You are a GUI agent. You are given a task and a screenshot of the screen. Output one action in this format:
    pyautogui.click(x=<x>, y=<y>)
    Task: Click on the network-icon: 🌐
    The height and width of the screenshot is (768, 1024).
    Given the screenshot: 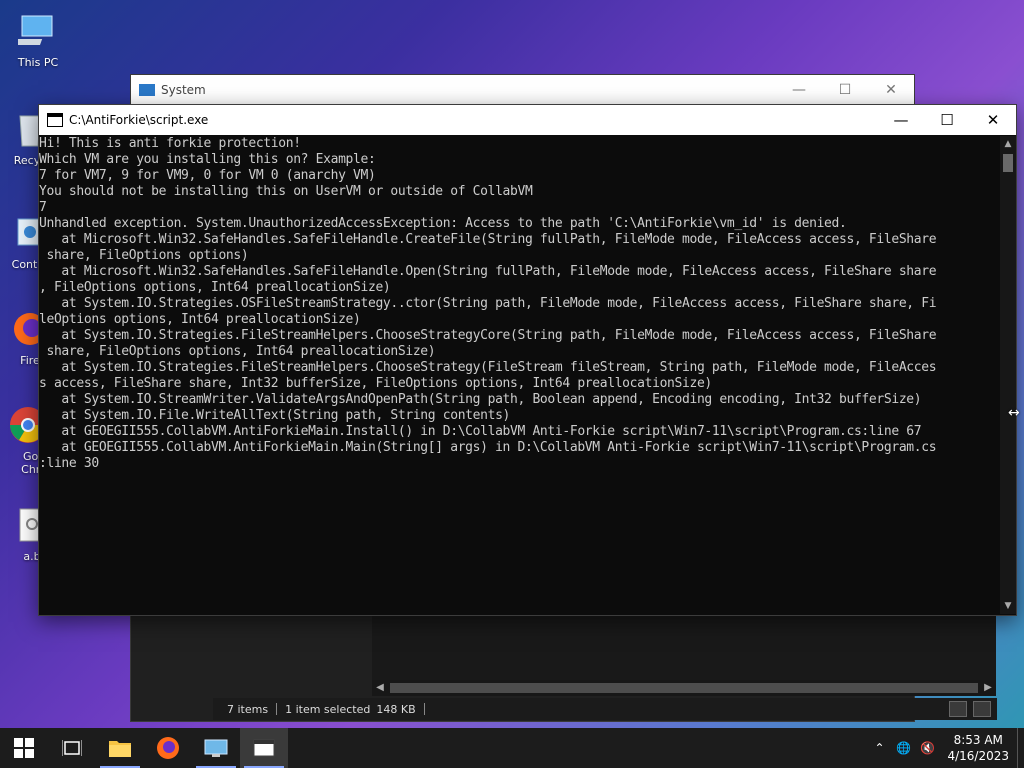 What is the action you would take?
    pyautogui.click(x=903, y=748)
    